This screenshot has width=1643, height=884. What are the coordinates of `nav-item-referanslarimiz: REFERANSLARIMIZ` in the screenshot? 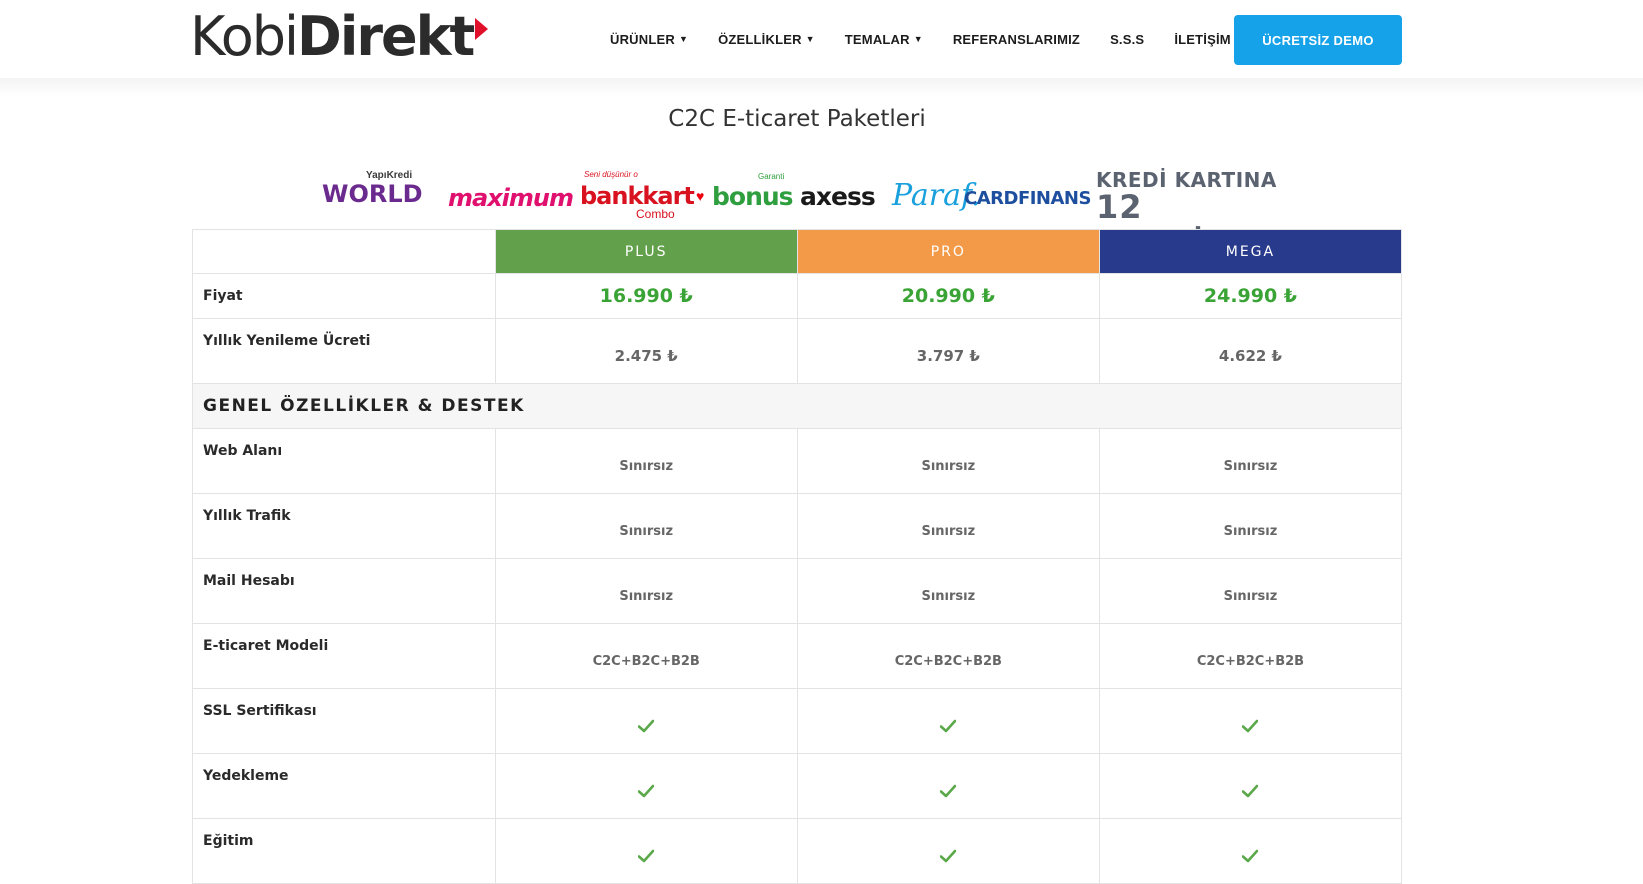 It's located at (1016, 39).